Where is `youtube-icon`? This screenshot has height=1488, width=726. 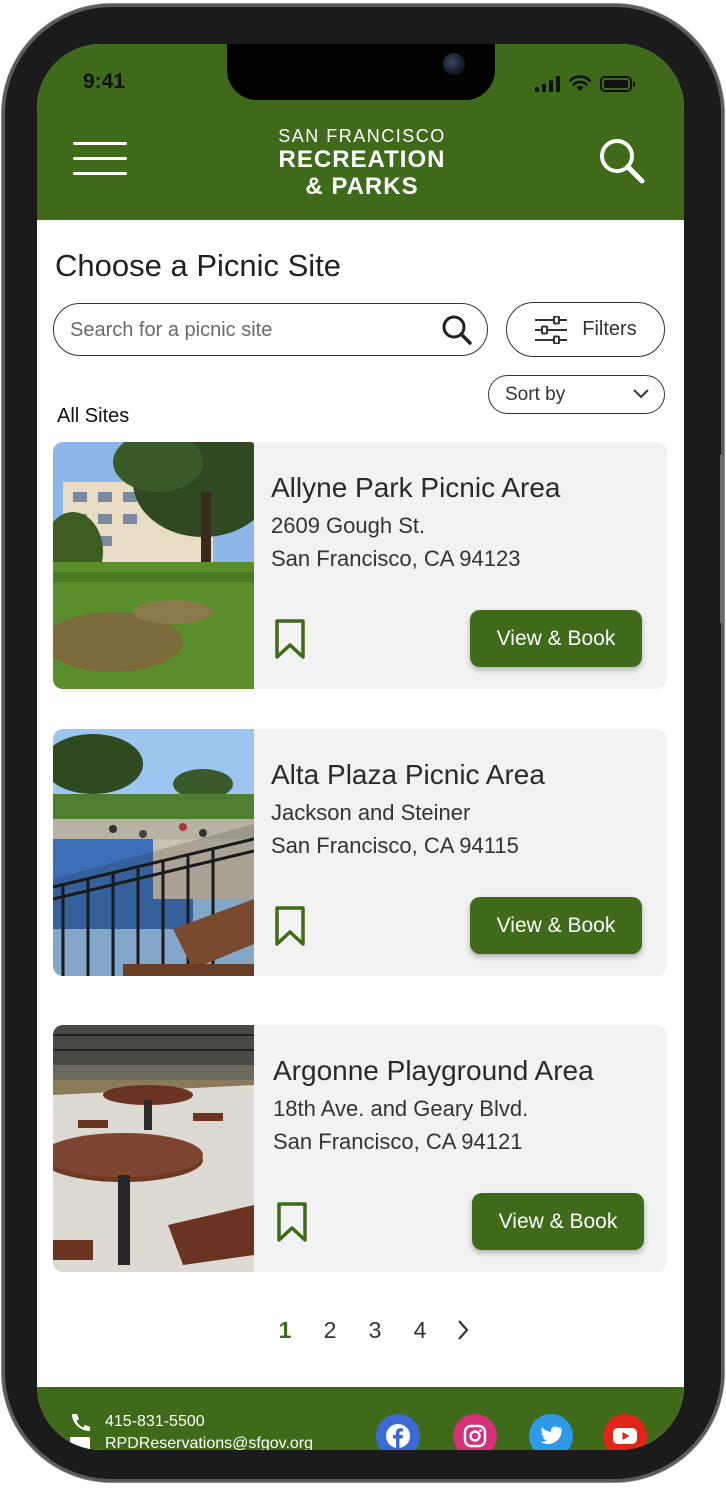 youtube-icon is located at coordinates (625, 1436).